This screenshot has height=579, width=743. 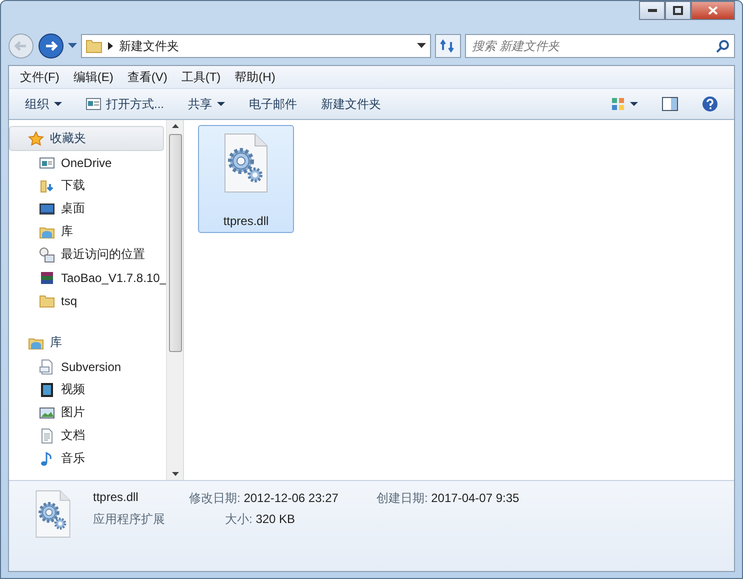 I want to click on sidebar-item: tsq, so click(x=87, y=300).